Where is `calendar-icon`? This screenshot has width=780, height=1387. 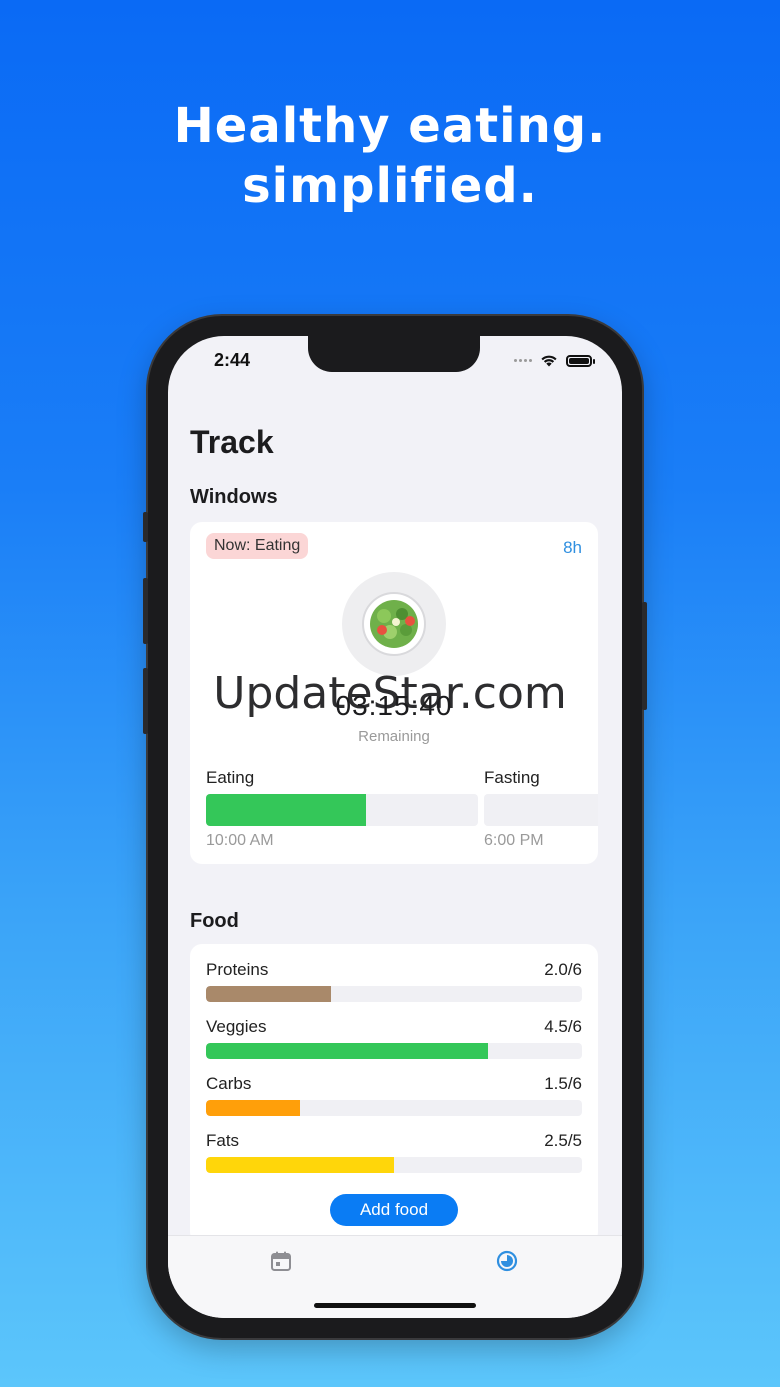
calendar-icon is located at coordinates (281, 1261).